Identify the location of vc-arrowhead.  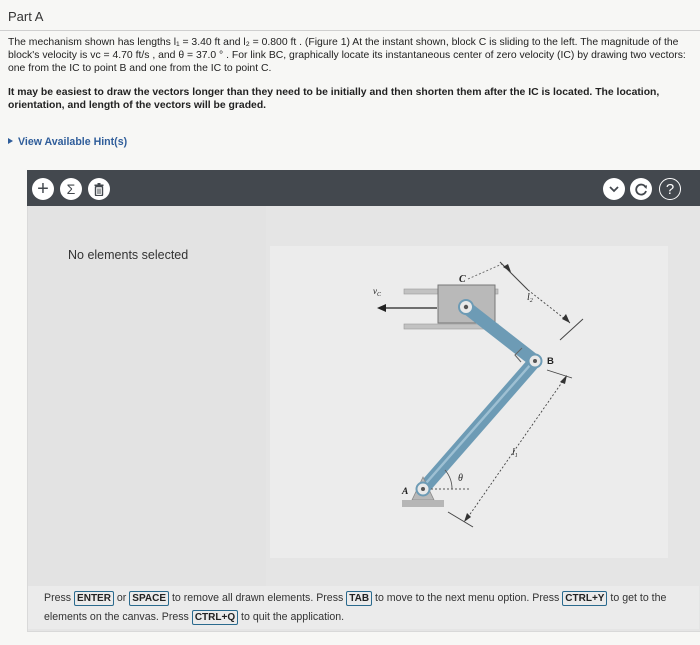
(381, 308).